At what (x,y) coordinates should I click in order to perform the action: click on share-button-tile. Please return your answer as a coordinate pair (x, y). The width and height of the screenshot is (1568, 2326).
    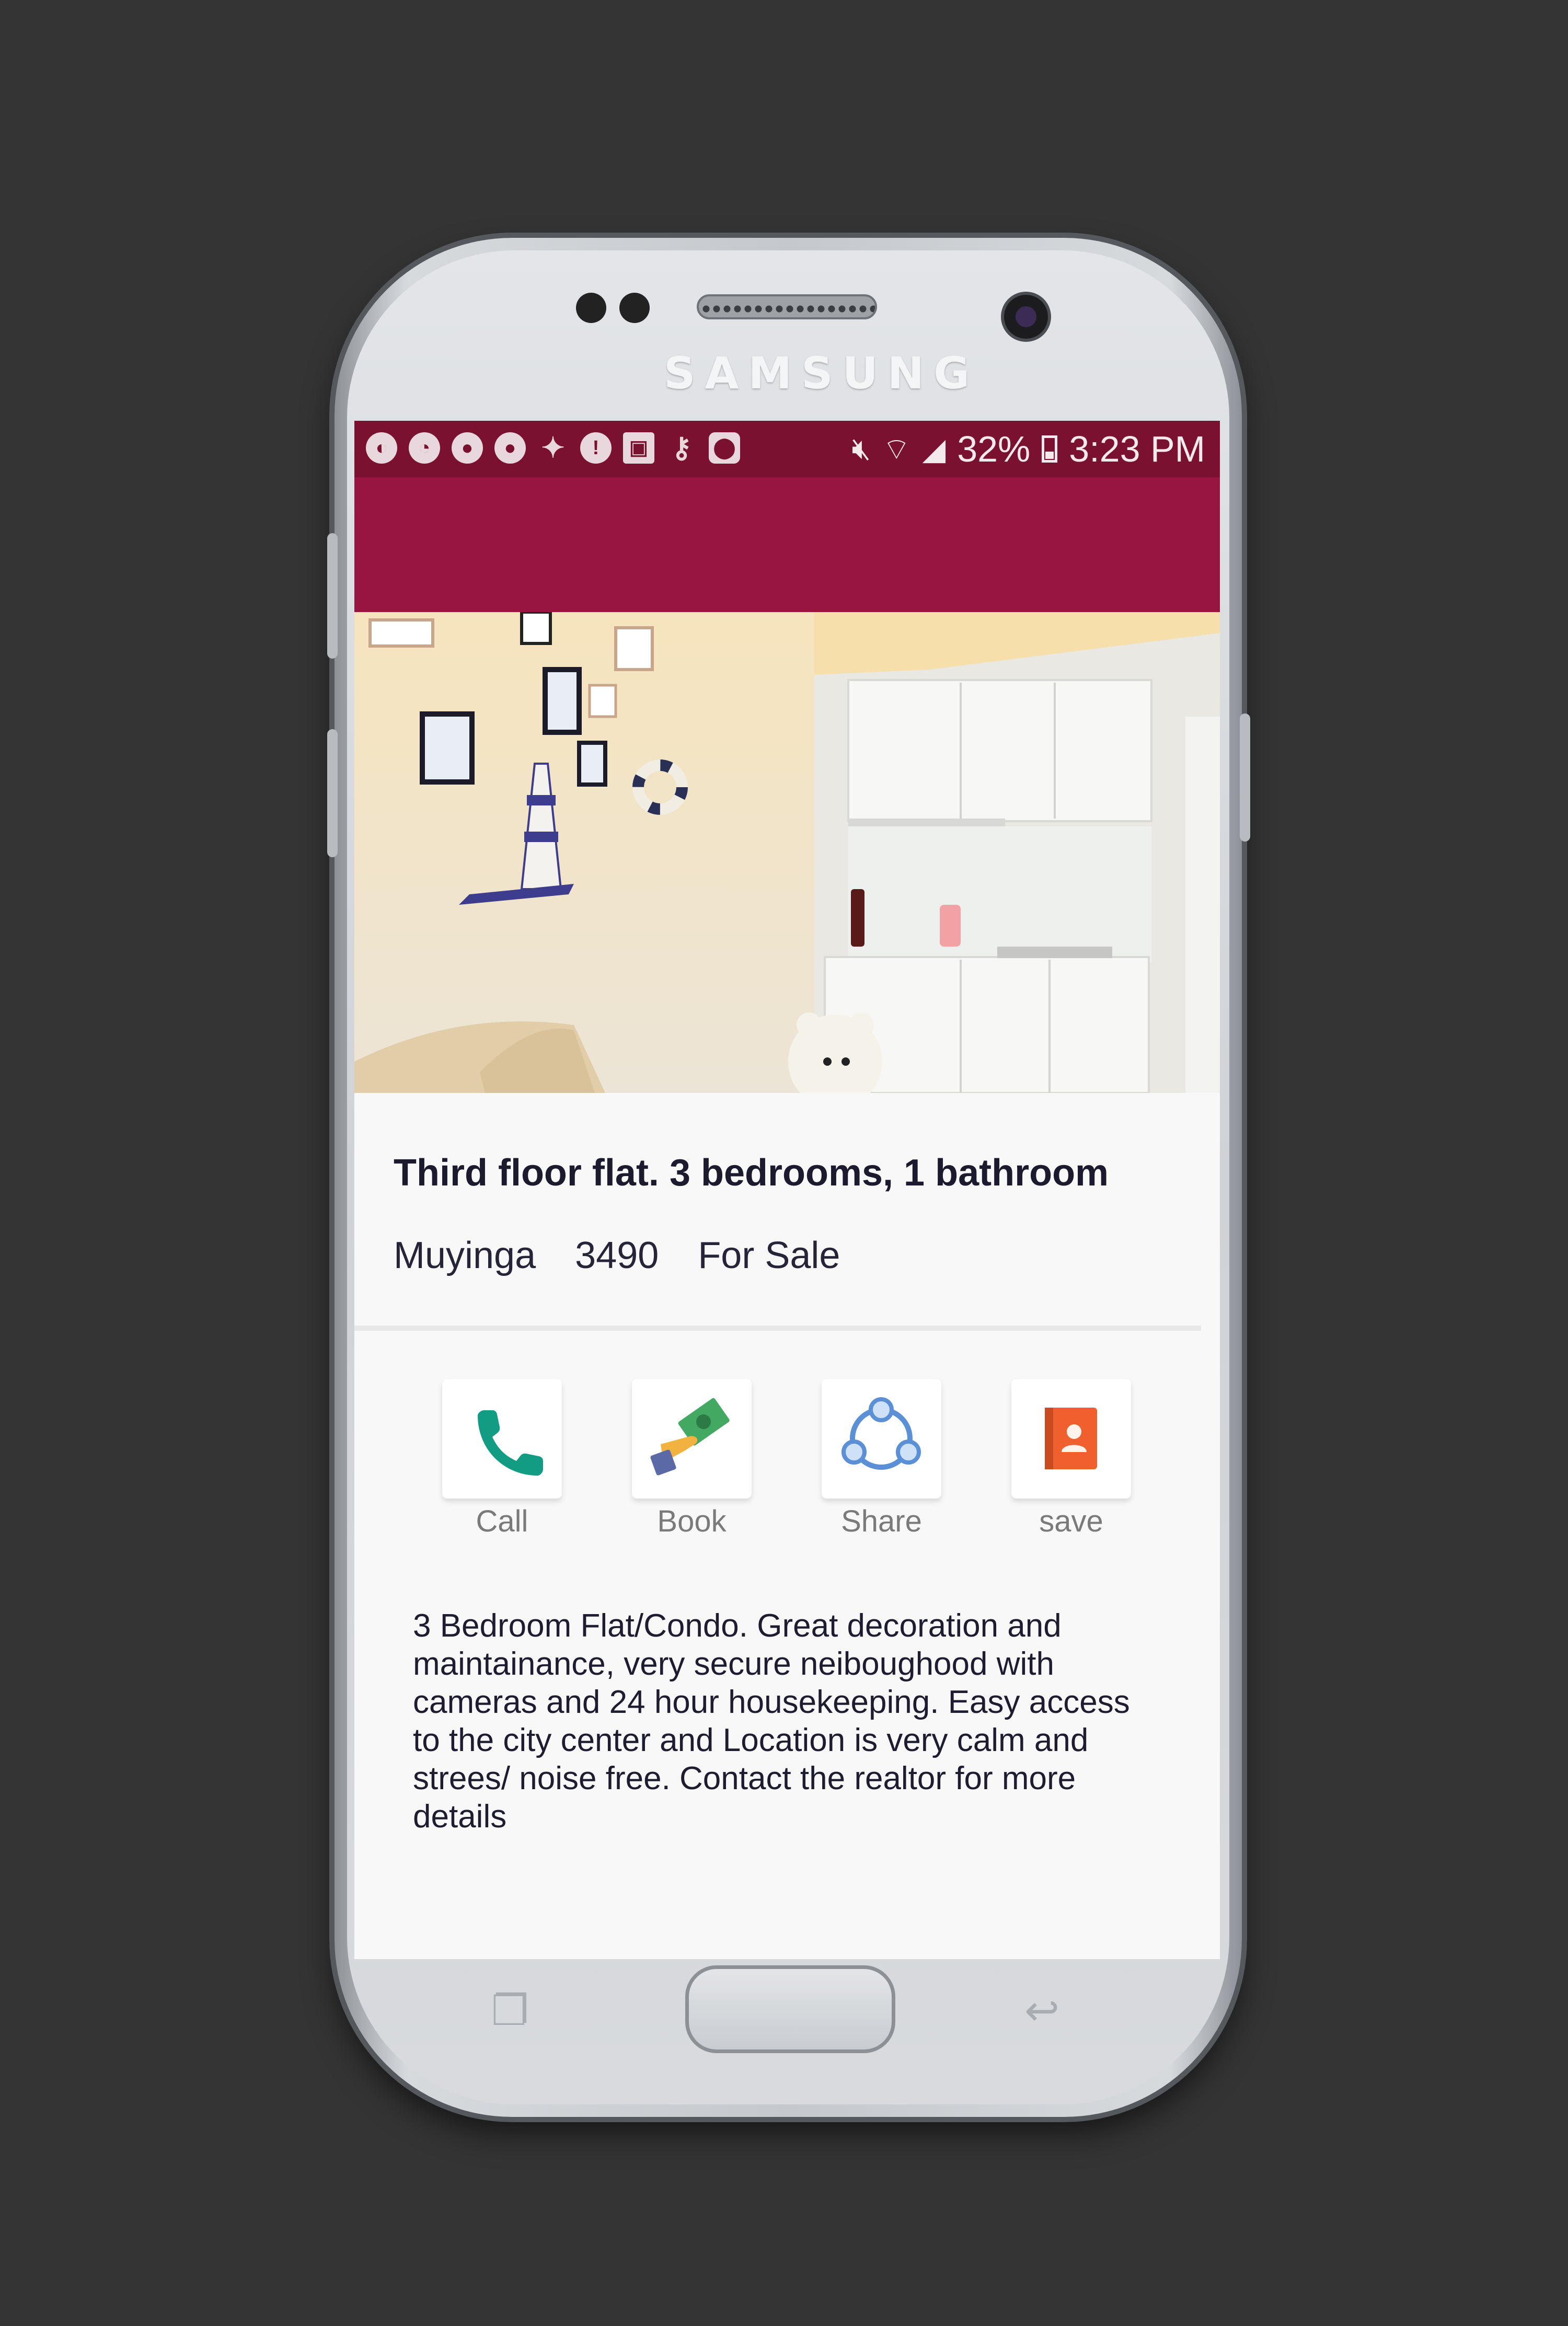
    Looking at the image, I should click on (881, 1439).